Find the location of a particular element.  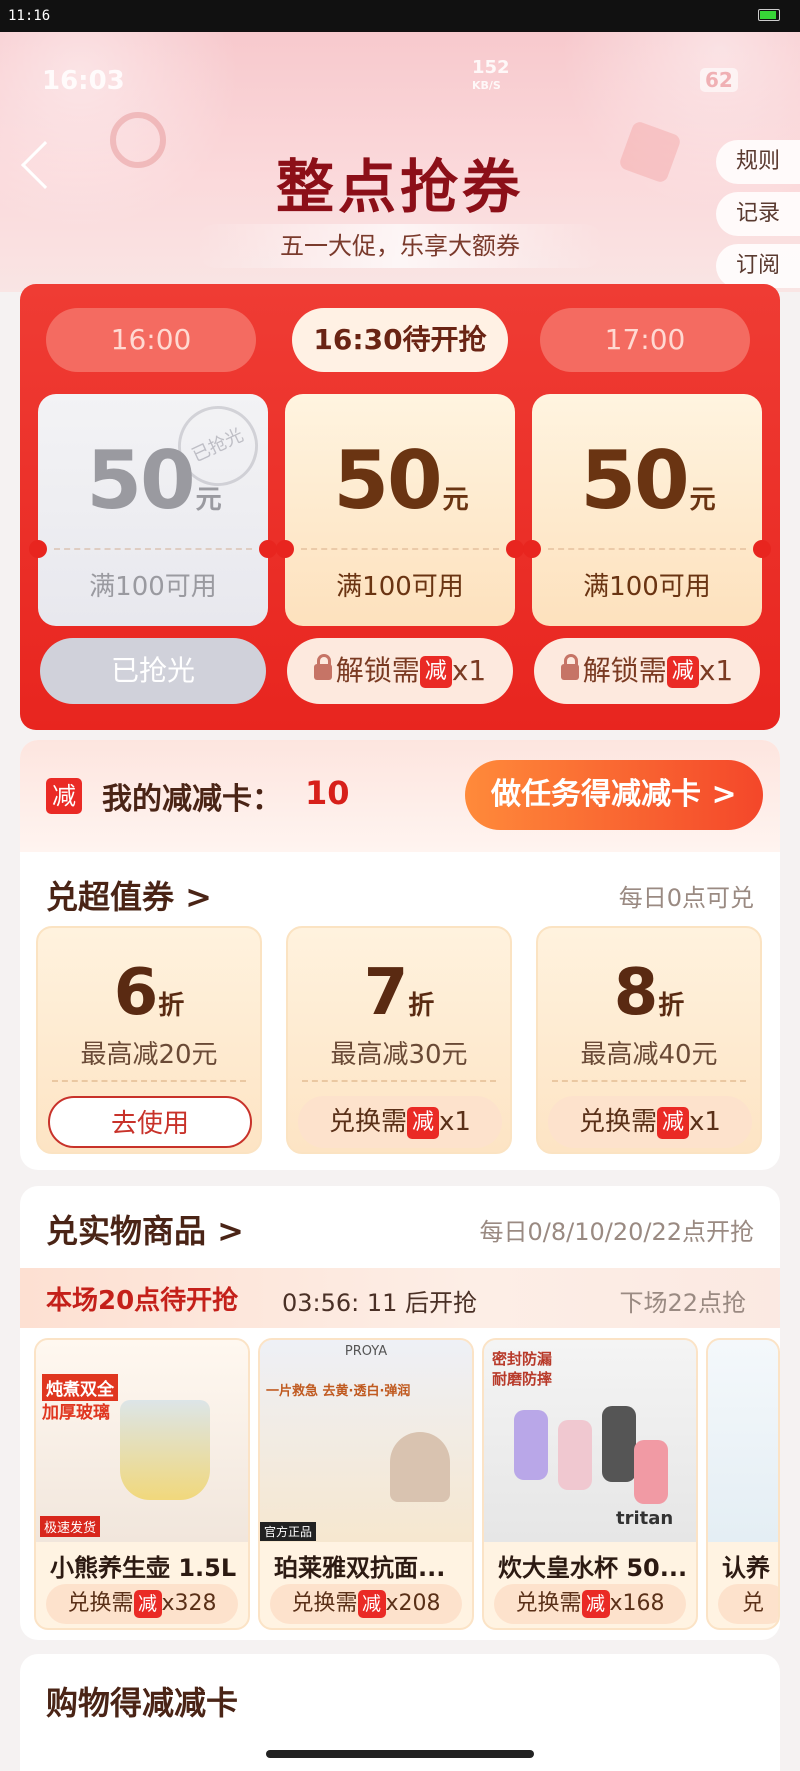

coupon-card: 已抢光 50元 满100可用 is located at coordinates (153, 509).